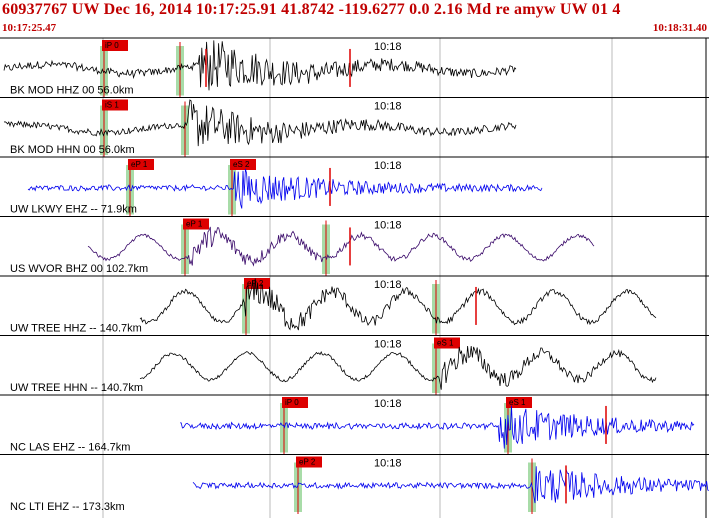 The width and height of the screenshot is (709, 518). Describe the element at coordinates (72, 150) in the screenshot. I see `station-label: BK MOD HHN 00 56.0km` at that location.